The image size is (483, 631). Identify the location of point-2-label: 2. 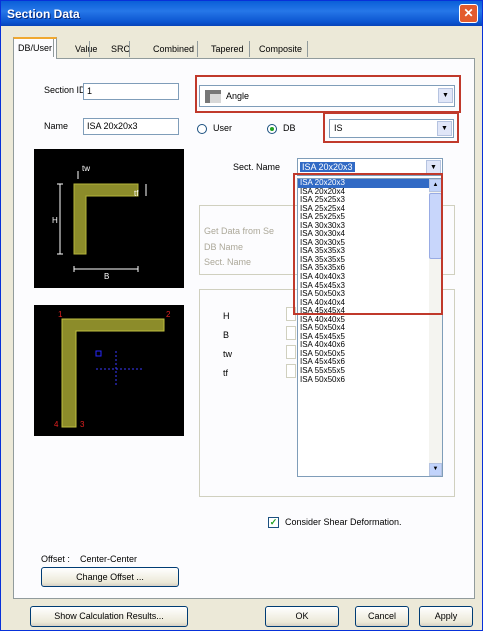
(168, 314).